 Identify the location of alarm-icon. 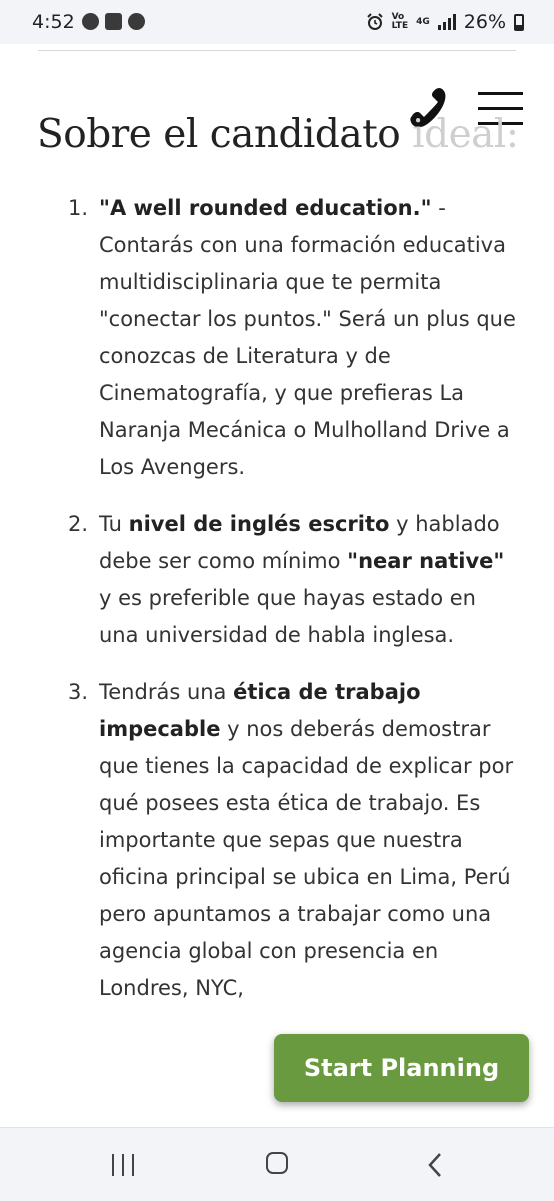
(374, 21).